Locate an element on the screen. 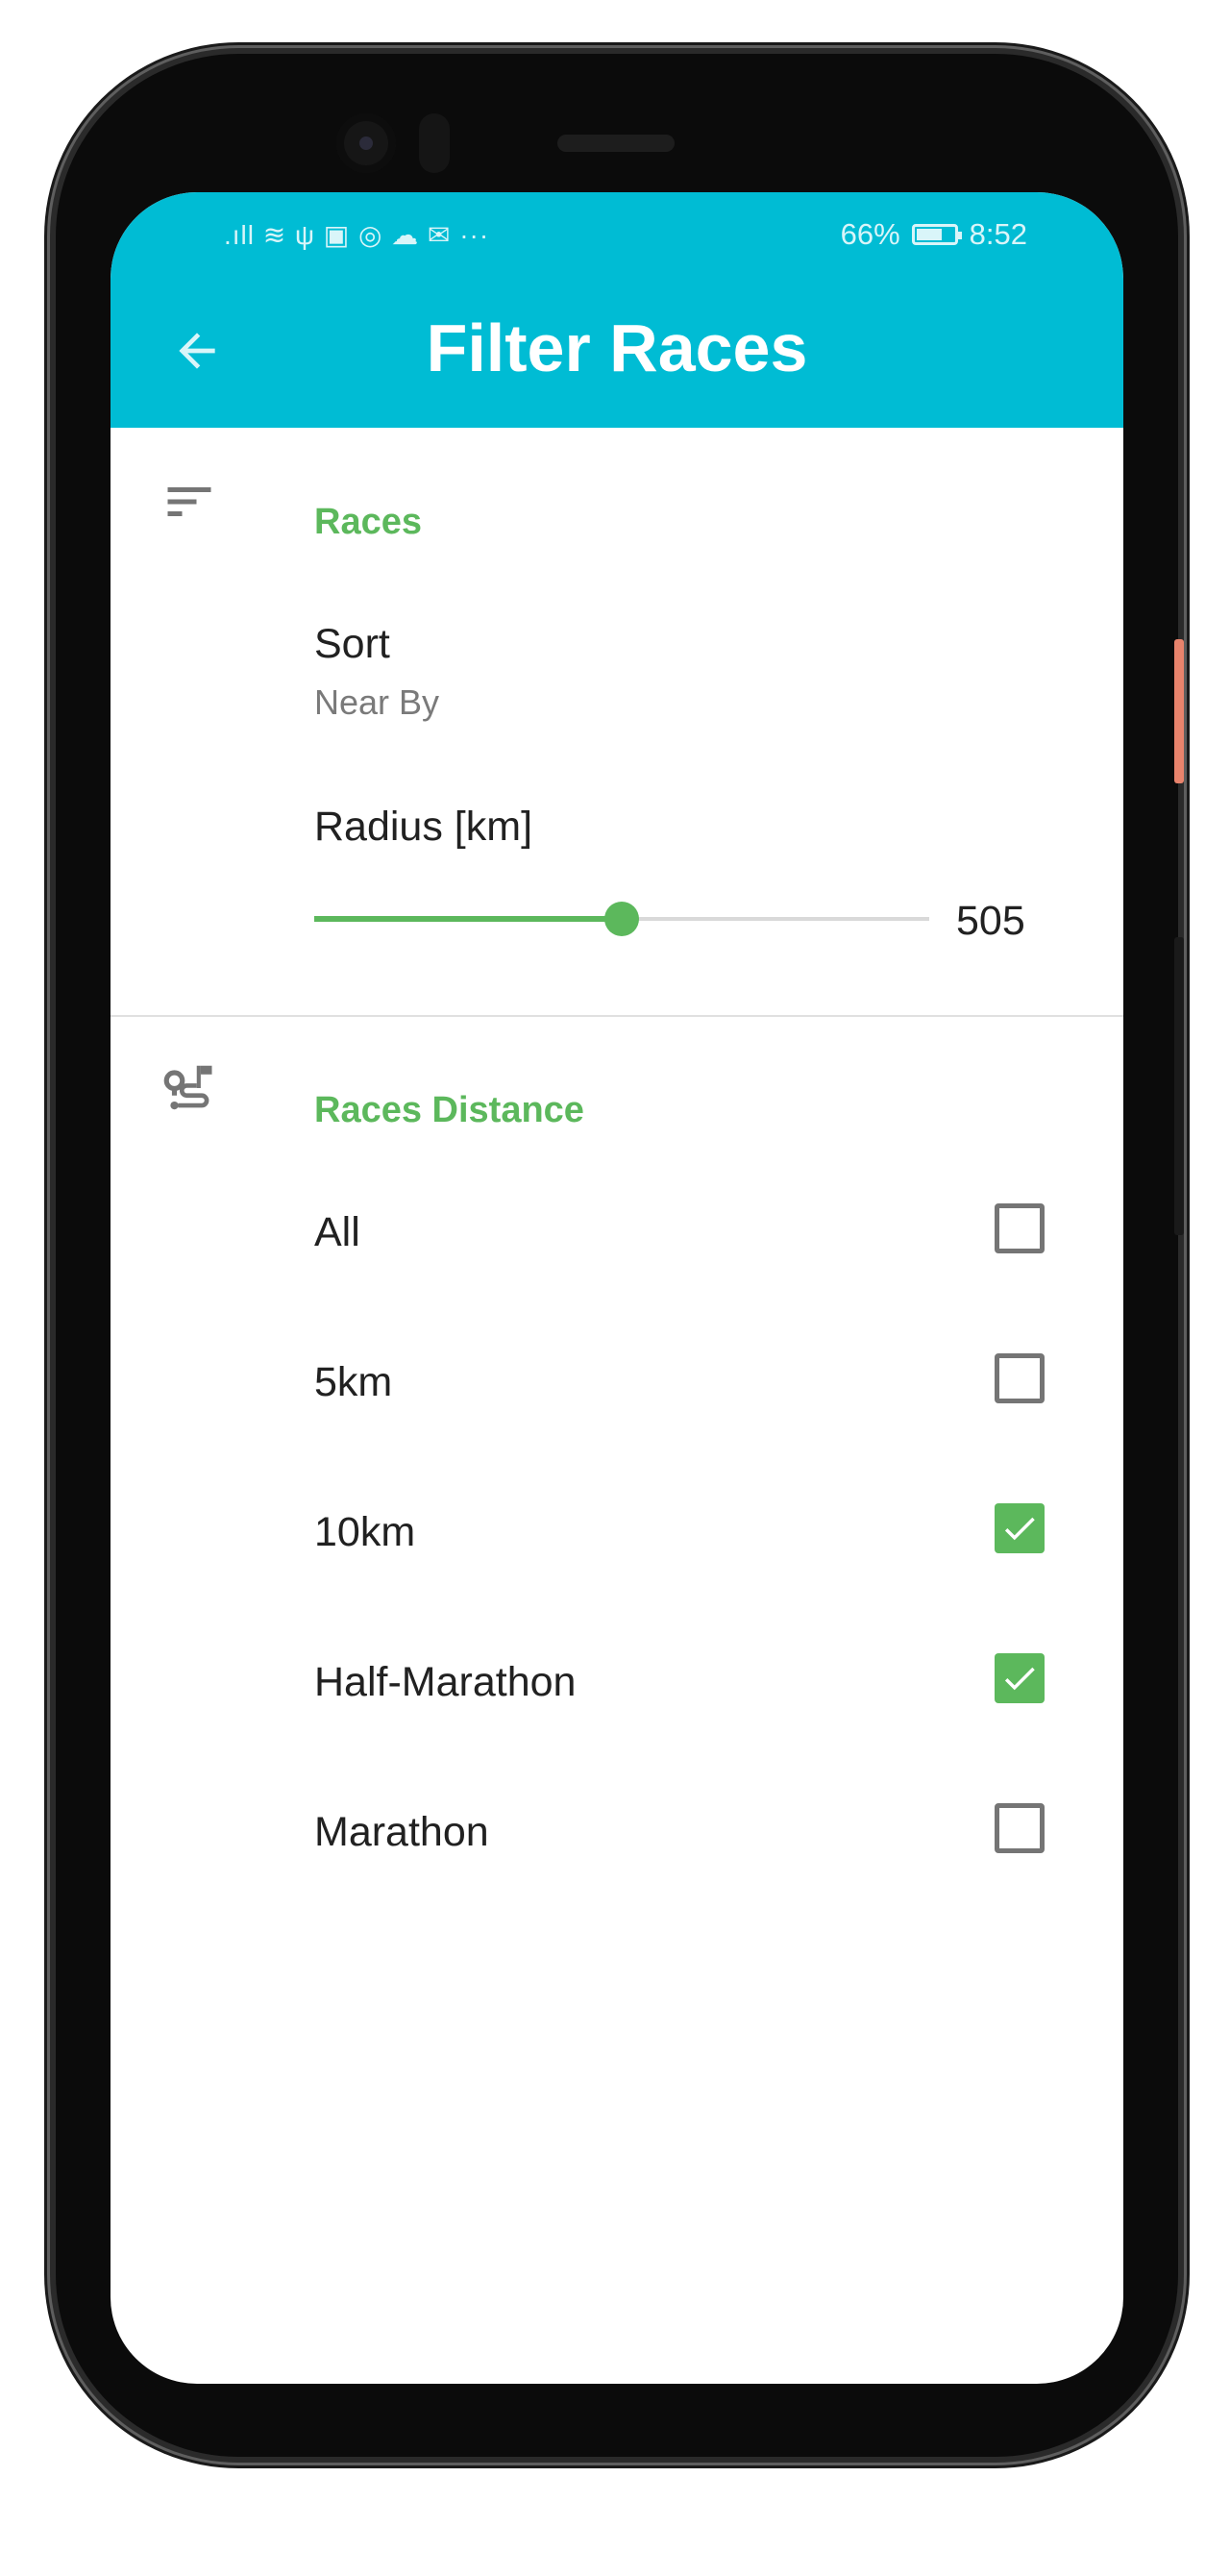 The width and height of the screenshot is (1230, 2576). clock: 8:52 is located at coordinates (998, 234).